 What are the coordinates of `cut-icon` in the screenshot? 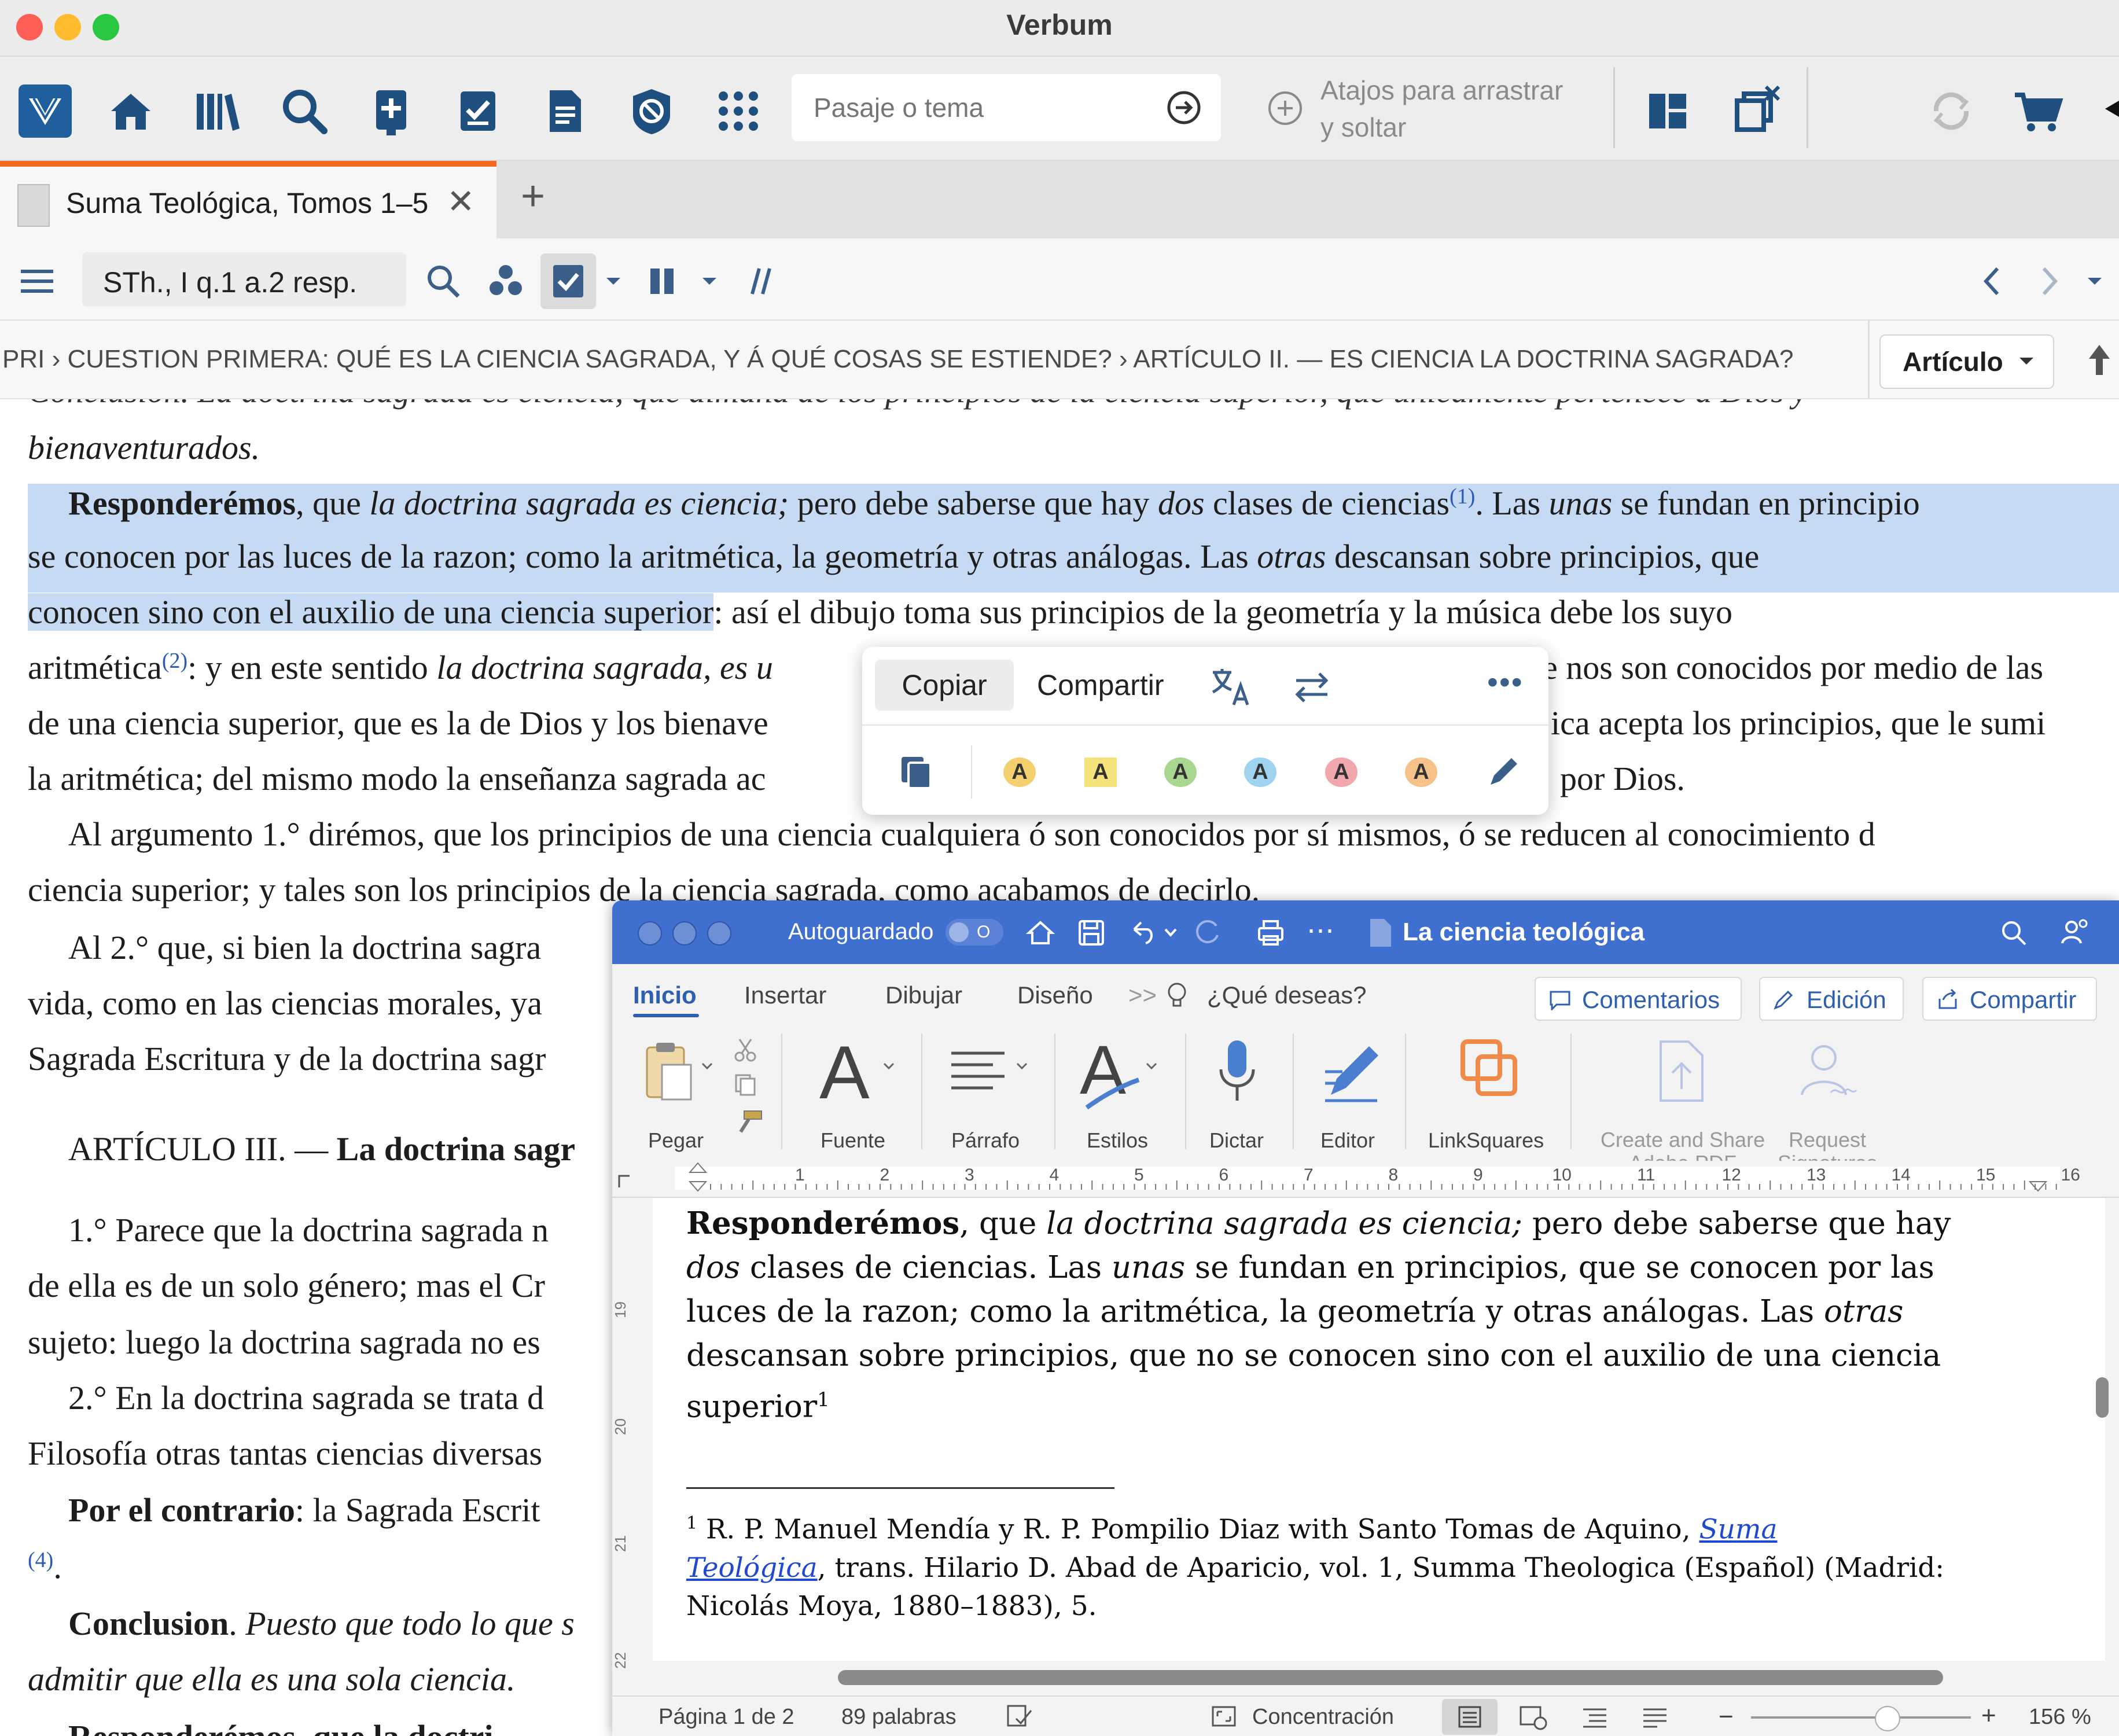 It's located at (745, 1049).